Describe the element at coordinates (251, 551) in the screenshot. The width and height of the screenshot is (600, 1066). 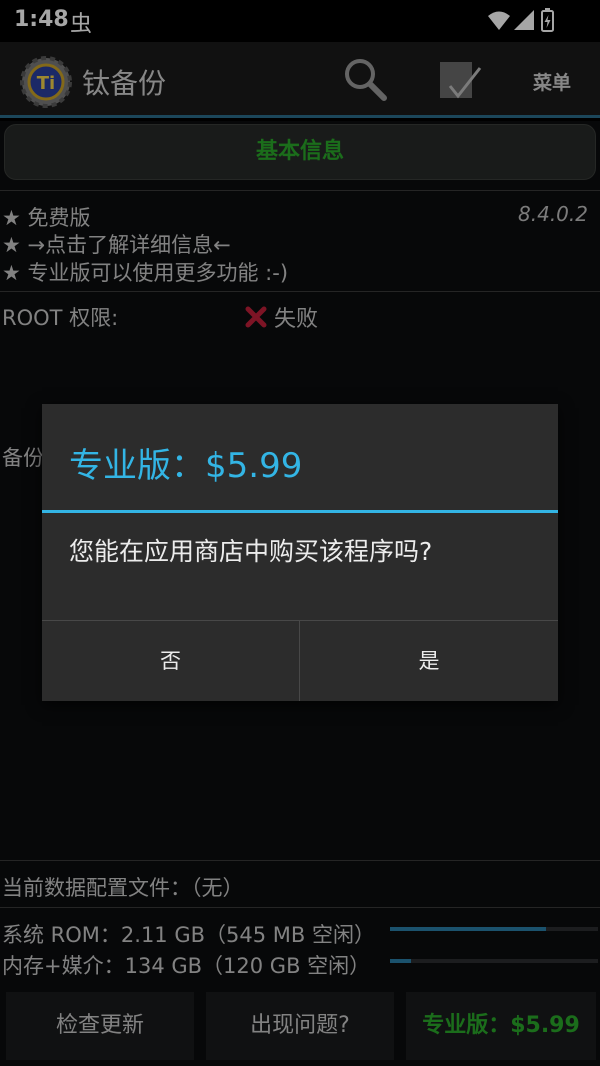
I see `dialog-message: 您能在应用商店中购买该程序吗?` at that location.